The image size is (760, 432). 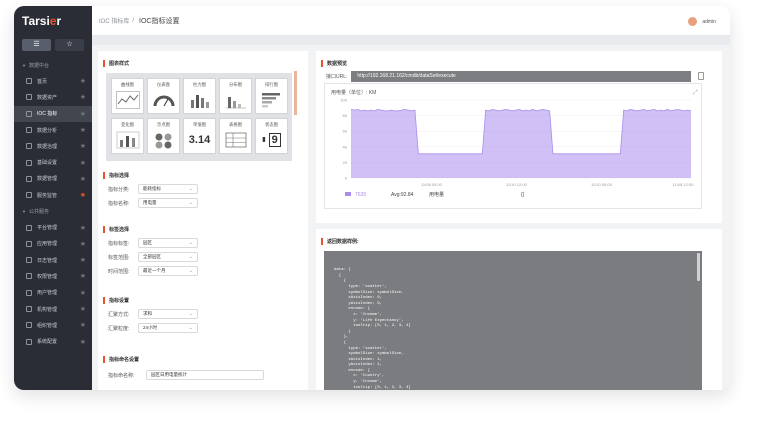 I want to click on x-tick-label: 11/08 00:00, so click(x=432, y=184).